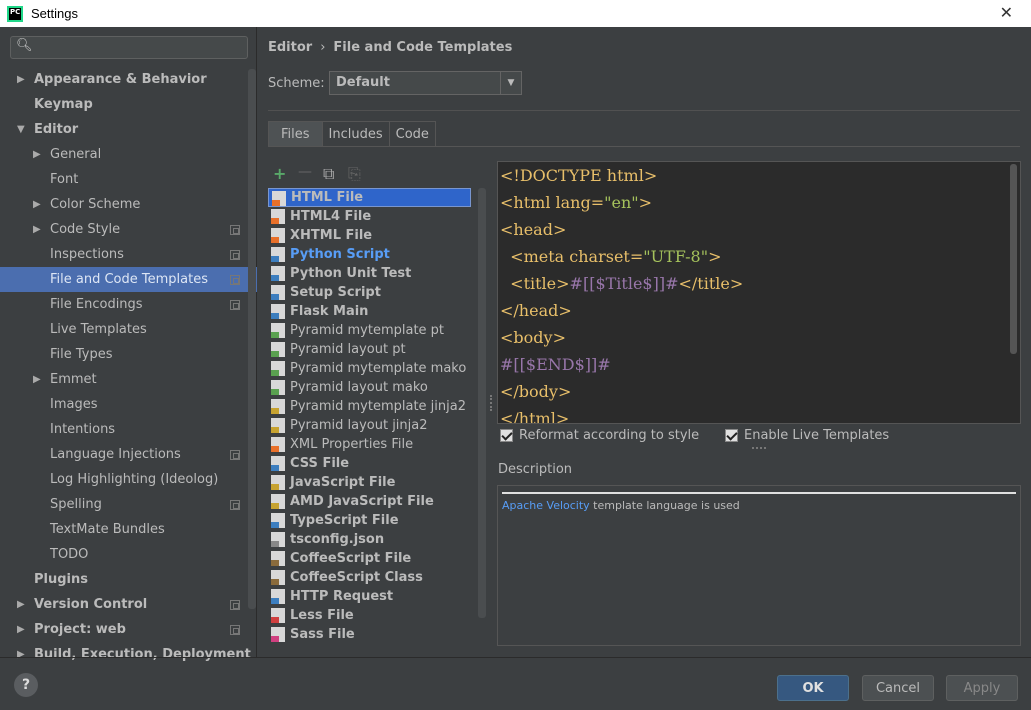 The image size is (1031, 710). What do you see at coordinates (807, 435) in the screenshot?
I see `live-templates-checkbox: Enable Live Templates` at bounding box center [807, 435].